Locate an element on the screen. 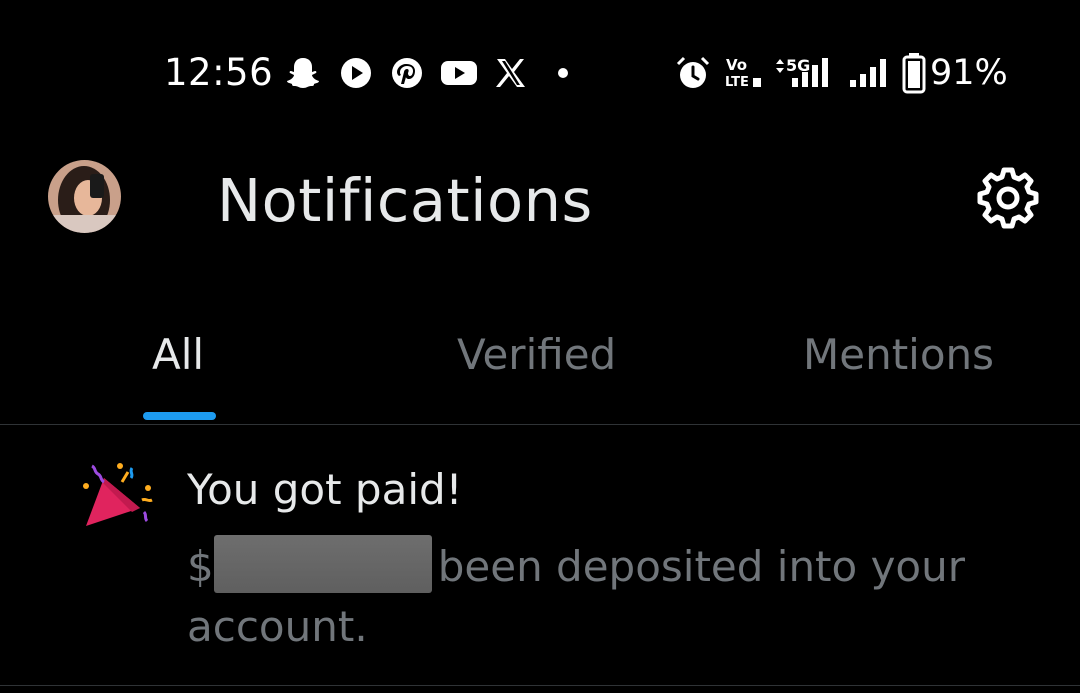 The width and height of the screenshot is (1080, 693). gear-icon is located at coordinates (1008, 198).